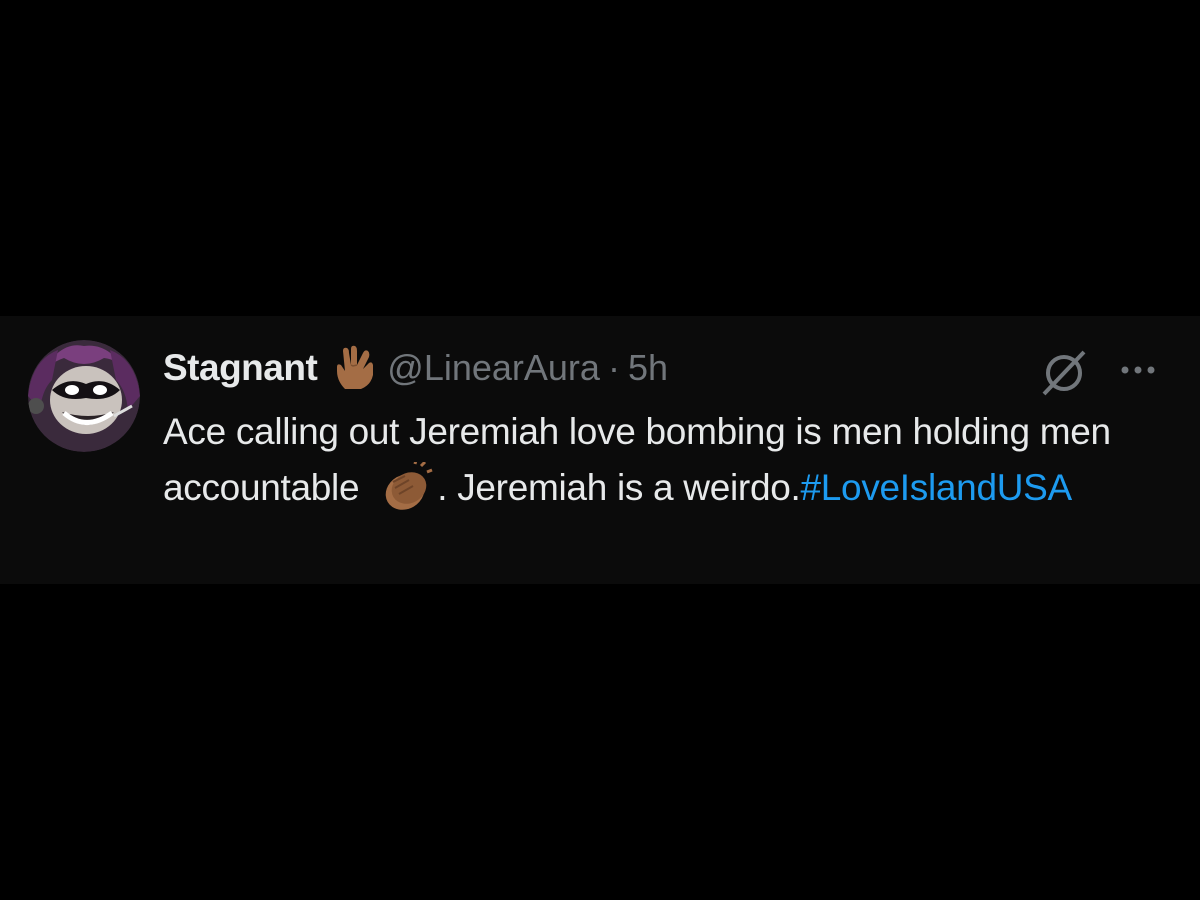 Image resolution: width=1200 pixels, height=900 pixels. What do you see at coordinates (936, 487) in the screenshot?
I see `hashtag-link: #LoveIslandUSA` at bounding box center [936, 487].